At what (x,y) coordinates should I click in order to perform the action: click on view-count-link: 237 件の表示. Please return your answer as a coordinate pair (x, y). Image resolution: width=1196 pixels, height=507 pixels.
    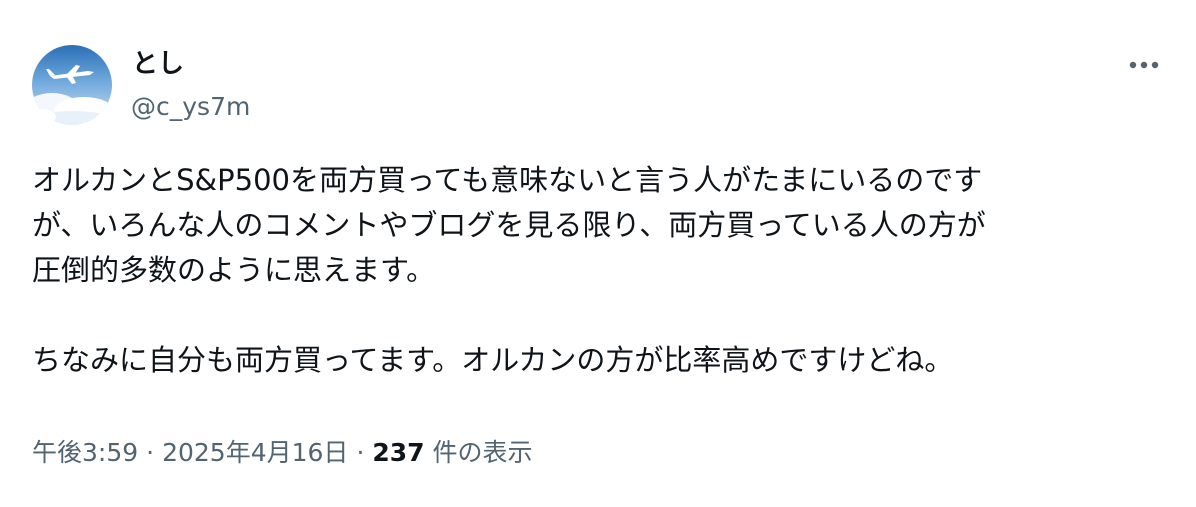
    Looking at the image, I should click on (452, 452).